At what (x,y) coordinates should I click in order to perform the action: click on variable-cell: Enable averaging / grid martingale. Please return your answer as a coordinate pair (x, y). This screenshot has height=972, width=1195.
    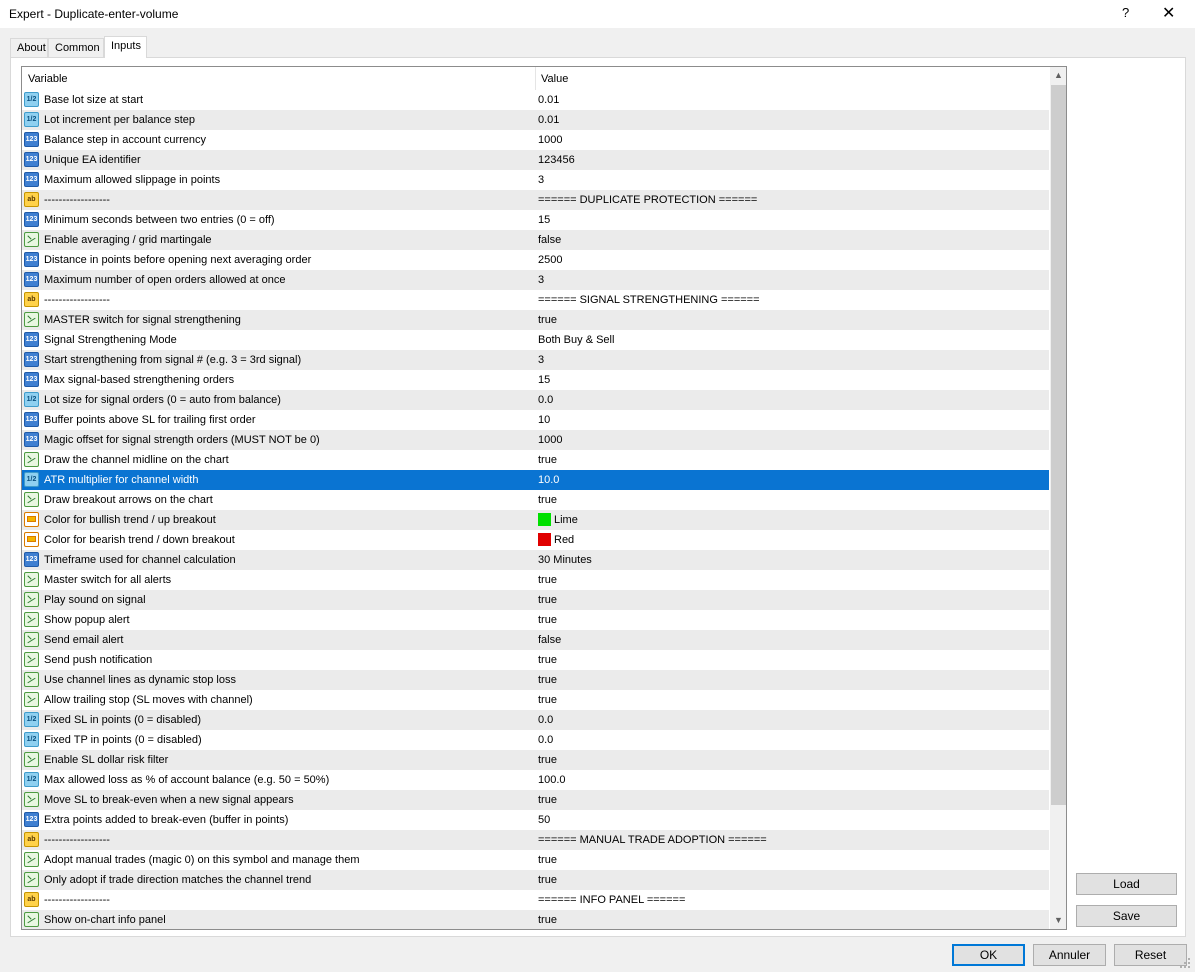
    Looking at the image, I should click on (278, 240).